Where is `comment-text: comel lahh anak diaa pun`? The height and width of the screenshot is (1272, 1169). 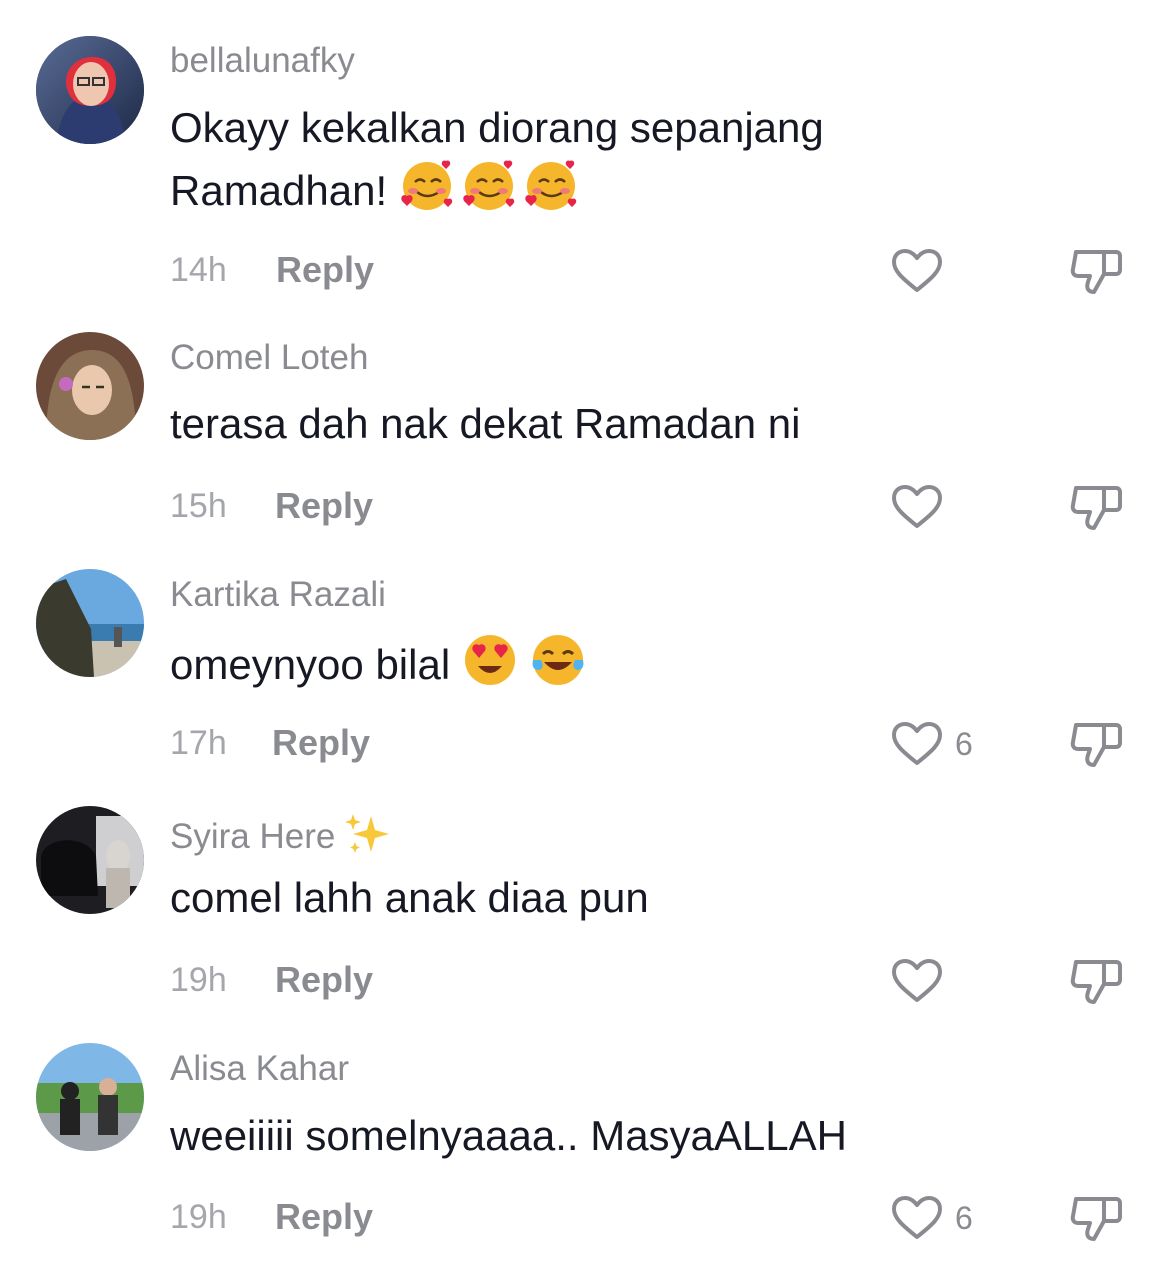
comment-text: comel lahh anak diaa pun is located at coordinates (409, 897).